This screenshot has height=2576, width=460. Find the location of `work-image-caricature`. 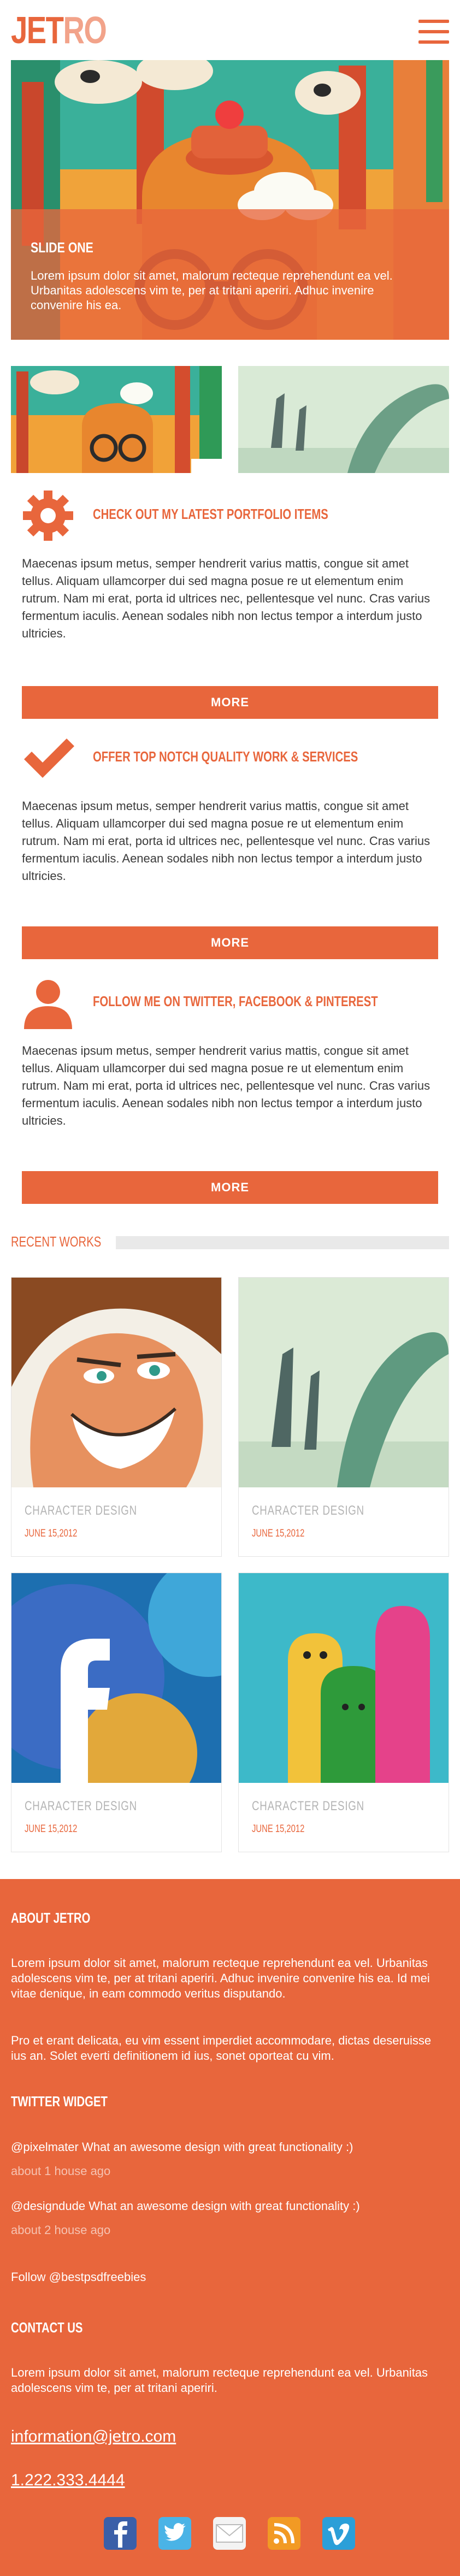

work-image-caricature is located at coordinates (116, 1383).